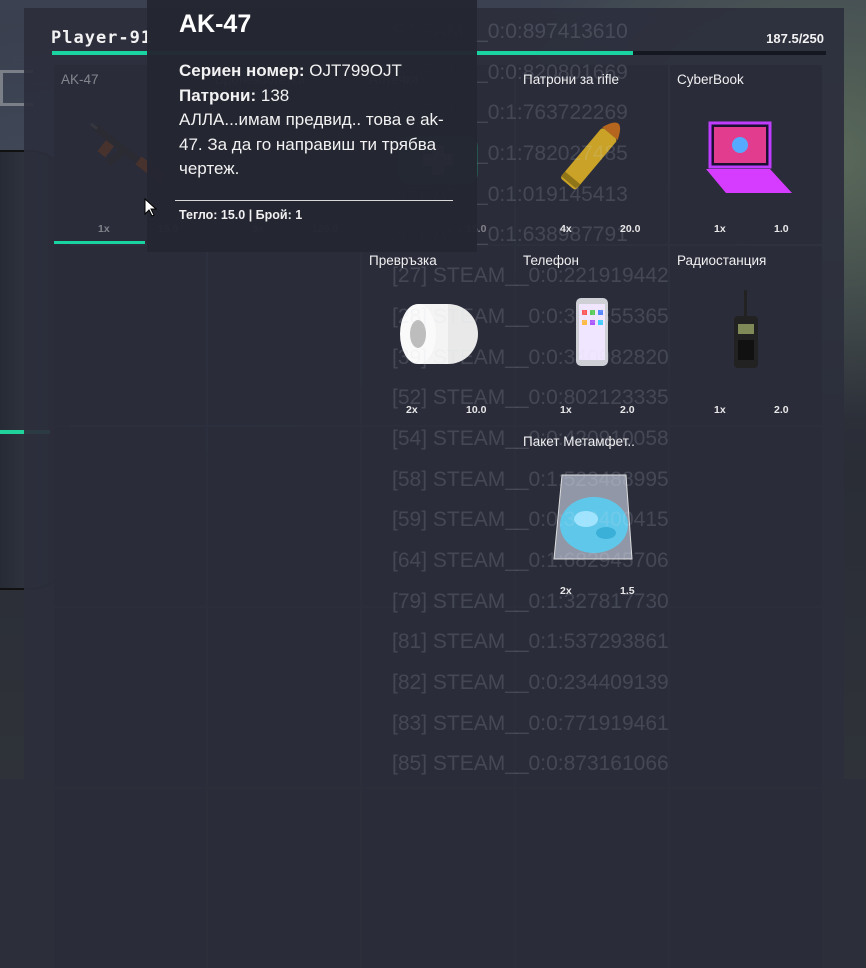 The image size is (866, 968). What do you see at coordinates (80, 79) in the screenshot?
I see `slot-item-name: AK-47` at bounding box center [80, 79].